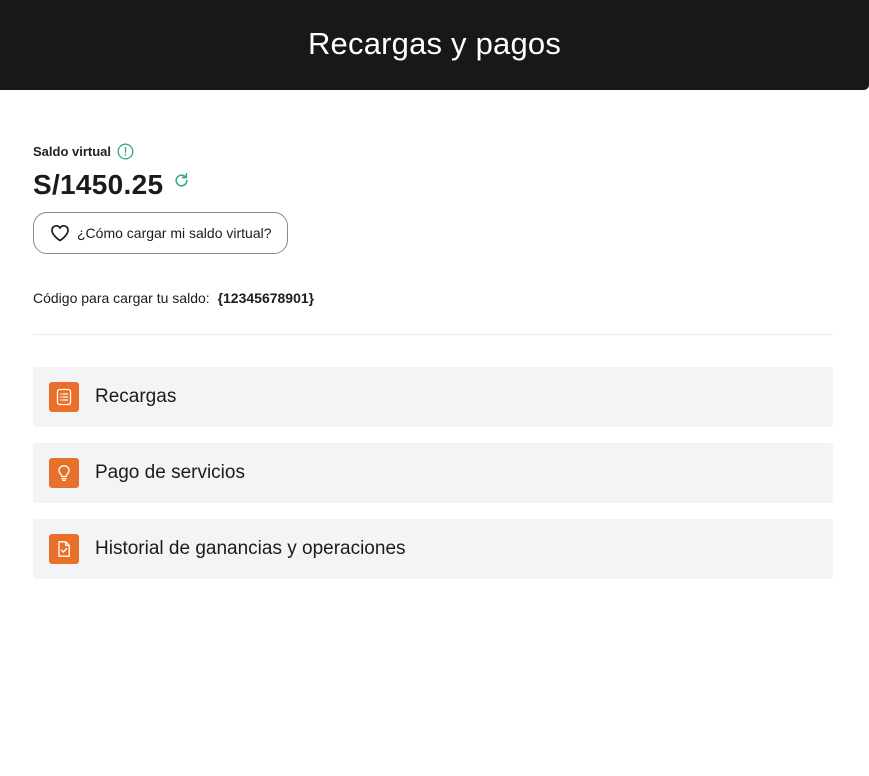  Describe the element at coordinates (433, 151) in the screenshot. I see `balance-label-row: Saldo virtual` at that location.